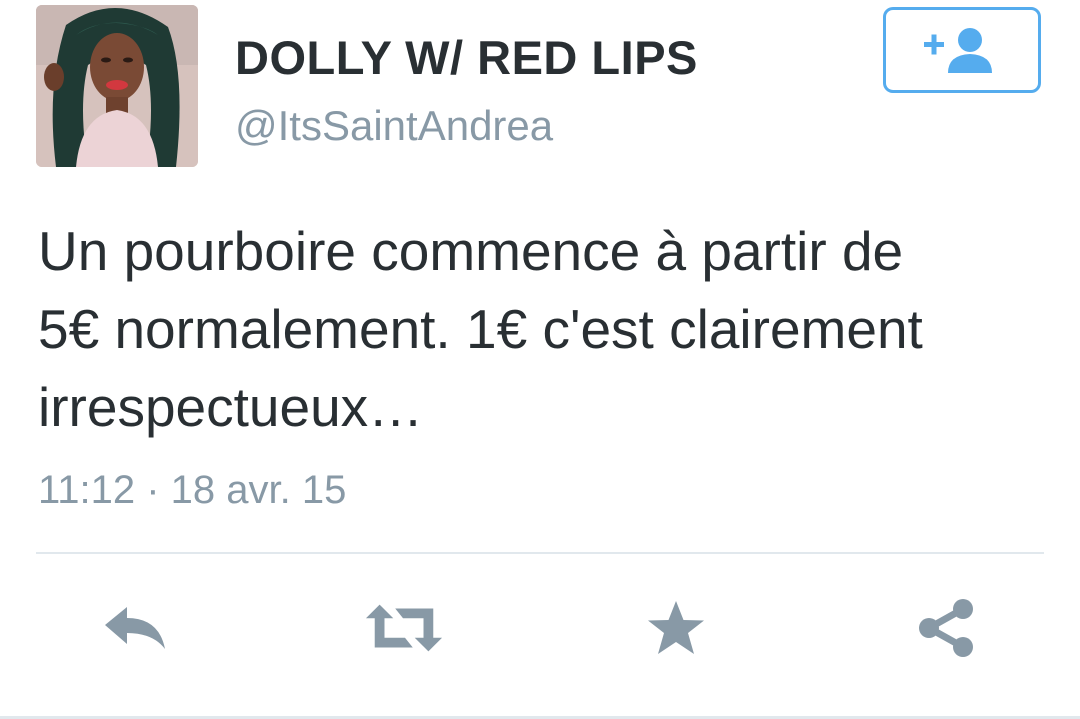 The height and width of the screenshot is (719, 1080). I want to click on reply-icon, so click(135, 628).